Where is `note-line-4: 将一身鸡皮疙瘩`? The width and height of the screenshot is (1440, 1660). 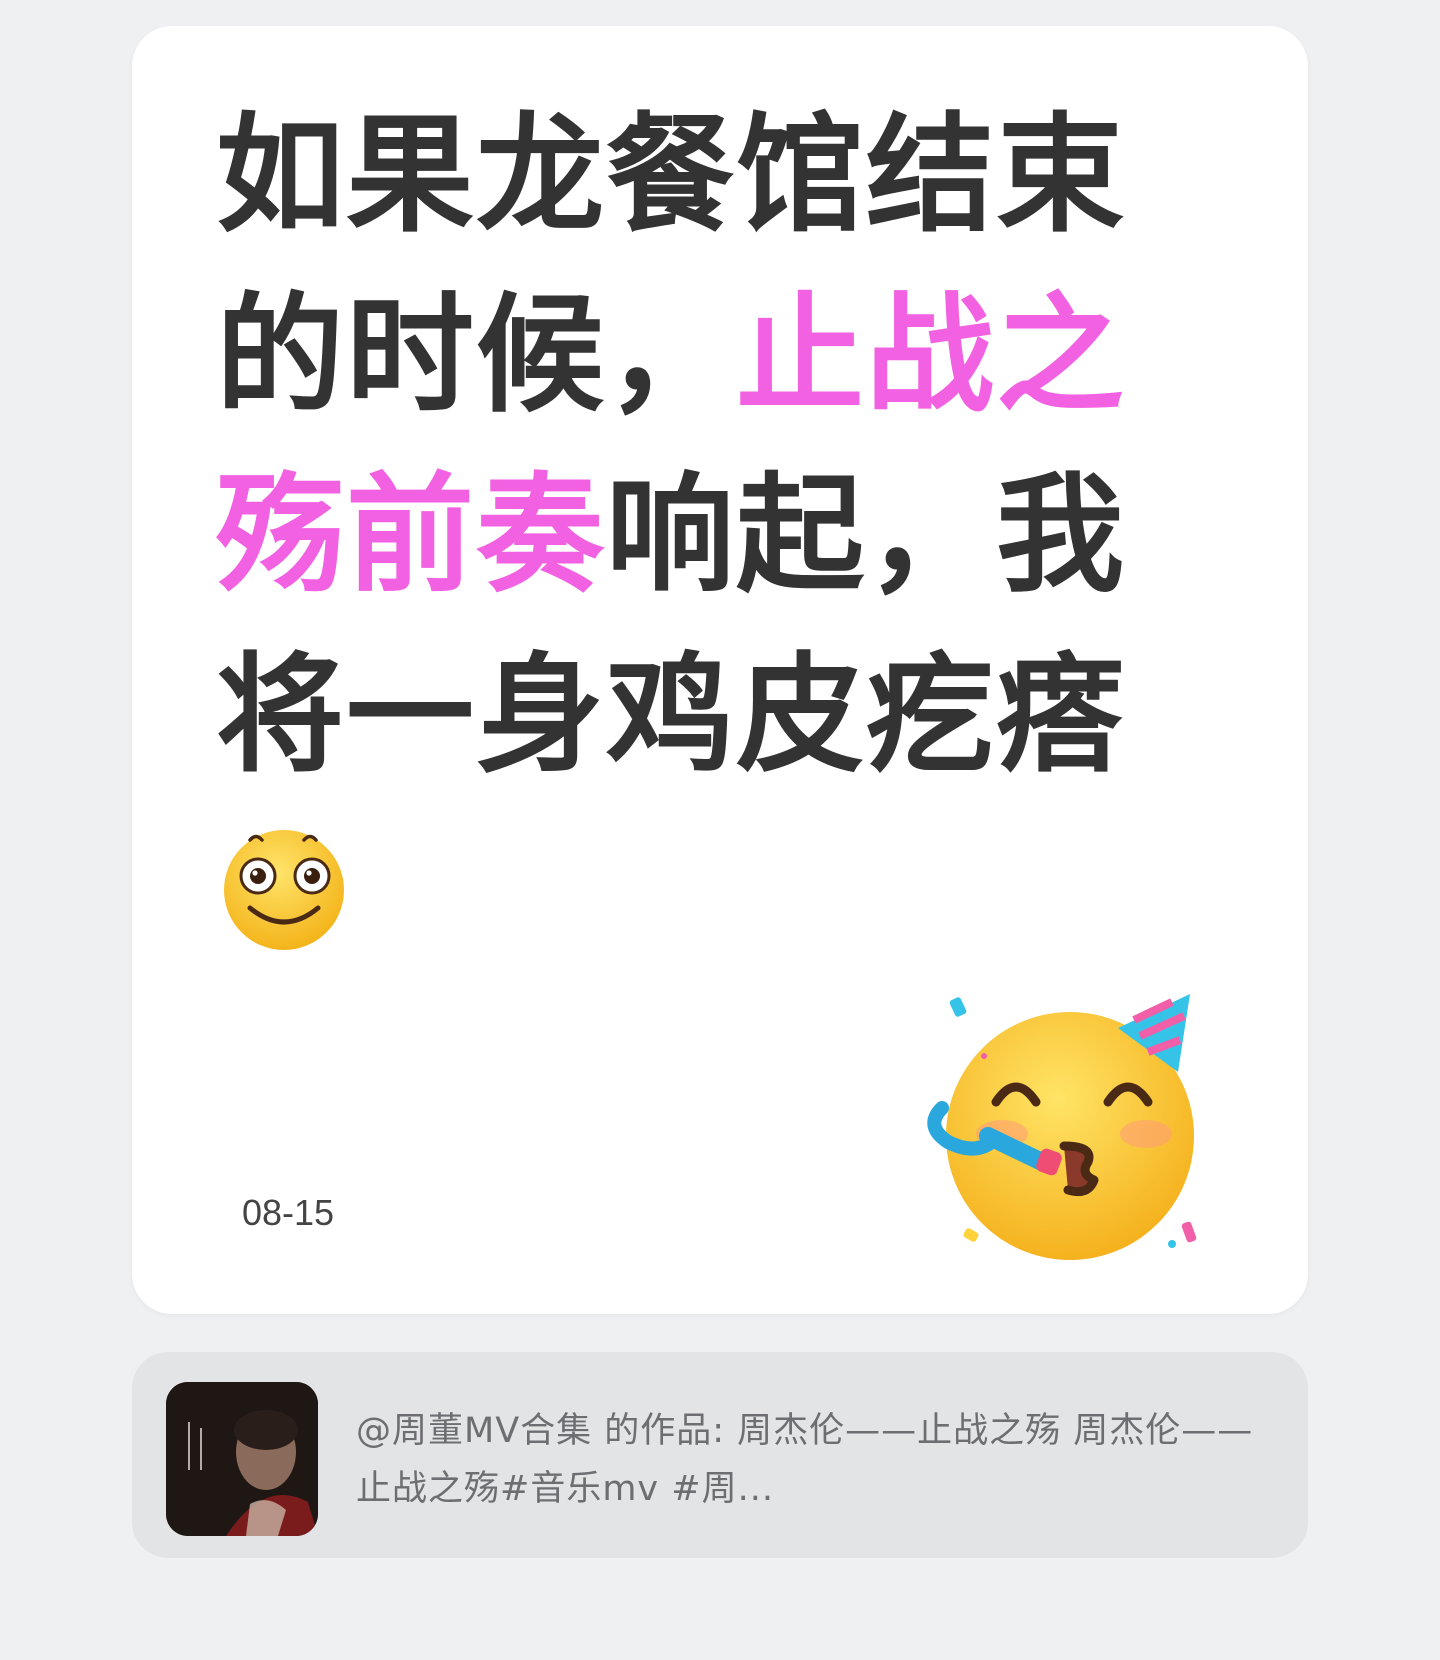
note-line-4: 将一身鸡皮疙瘩 is located at coordinates (671, 715).